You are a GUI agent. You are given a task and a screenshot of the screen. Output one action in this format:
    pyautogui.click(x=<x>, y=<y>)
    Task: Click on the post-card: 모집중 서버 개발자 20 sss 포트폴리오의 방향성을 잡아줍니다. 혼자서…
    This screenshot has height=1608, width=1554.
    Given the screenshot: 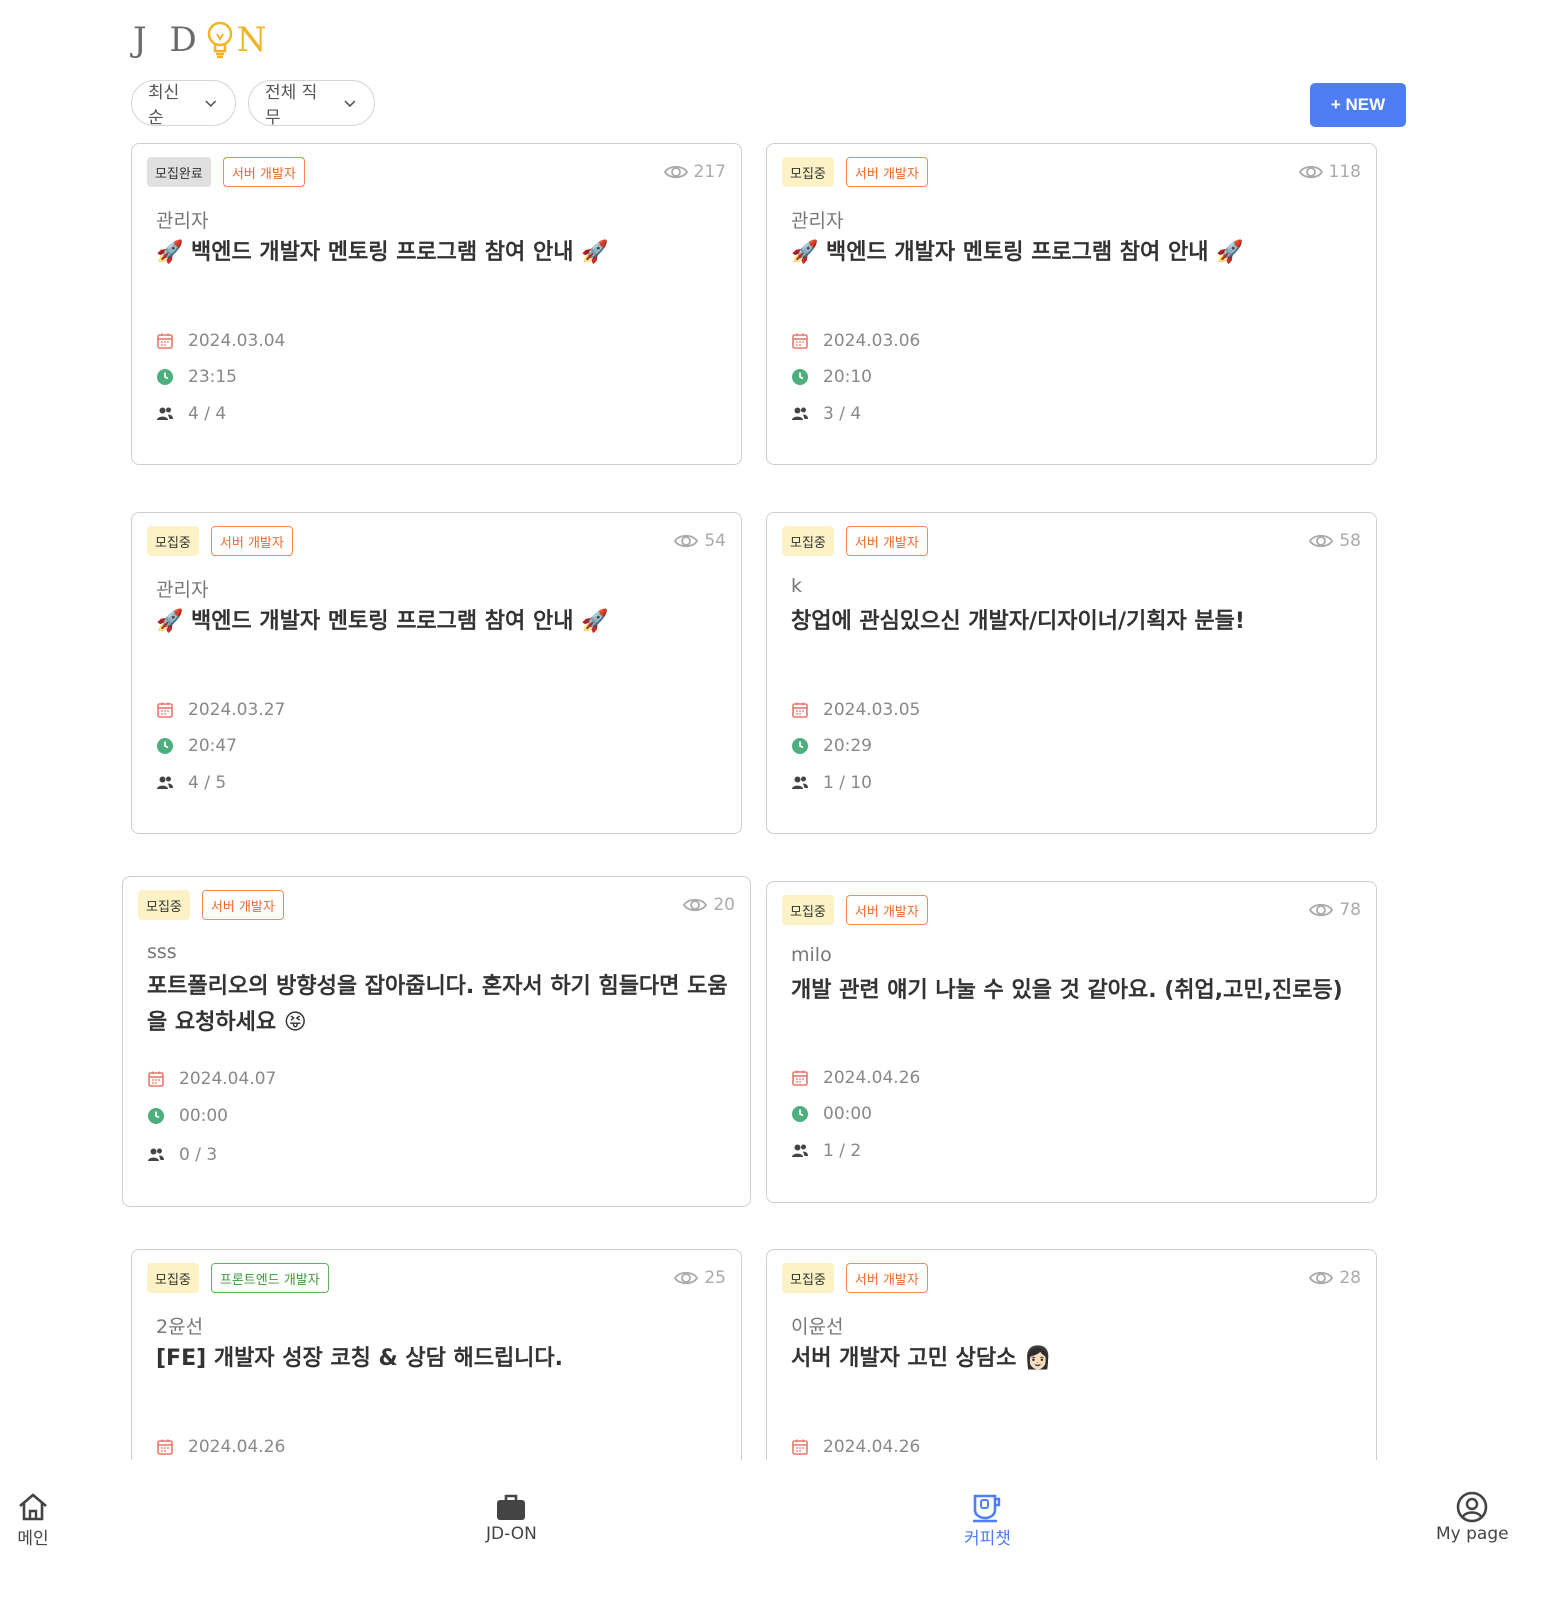 What is the action you would take?
    pyautogui.click(x=436, y=1041)
    